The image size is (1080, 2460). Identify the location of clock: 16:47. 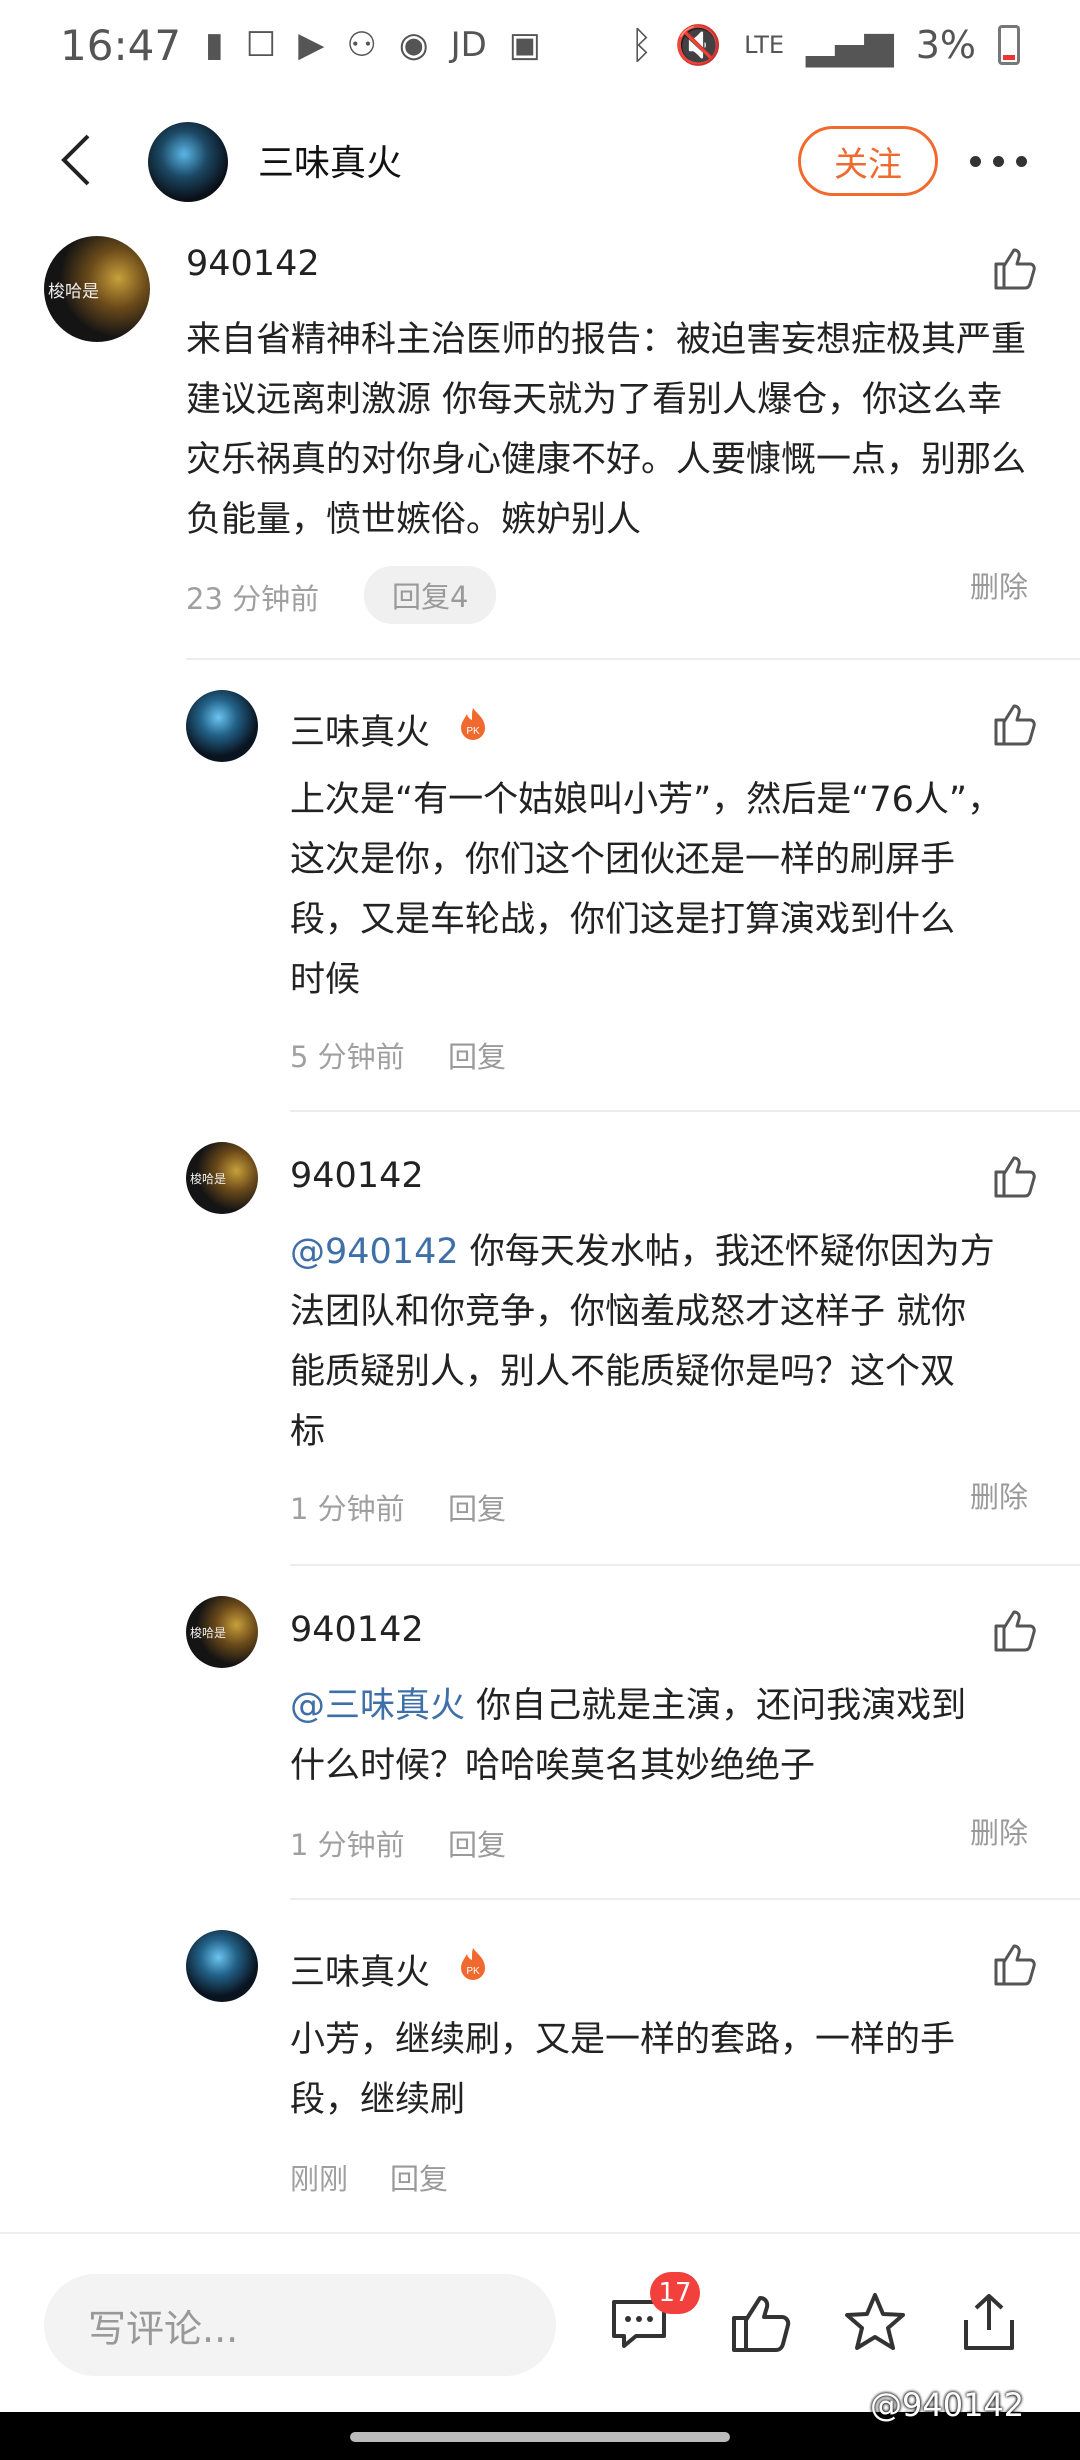
(121, 45).